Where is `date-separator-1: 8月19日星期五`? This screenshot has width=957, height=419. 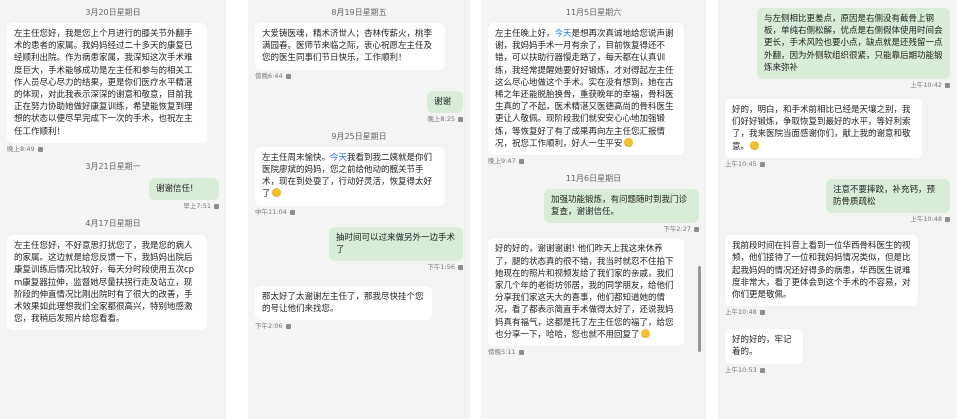
date-separator-1: 8月19日星期五 is located at coordinates (359, 12).